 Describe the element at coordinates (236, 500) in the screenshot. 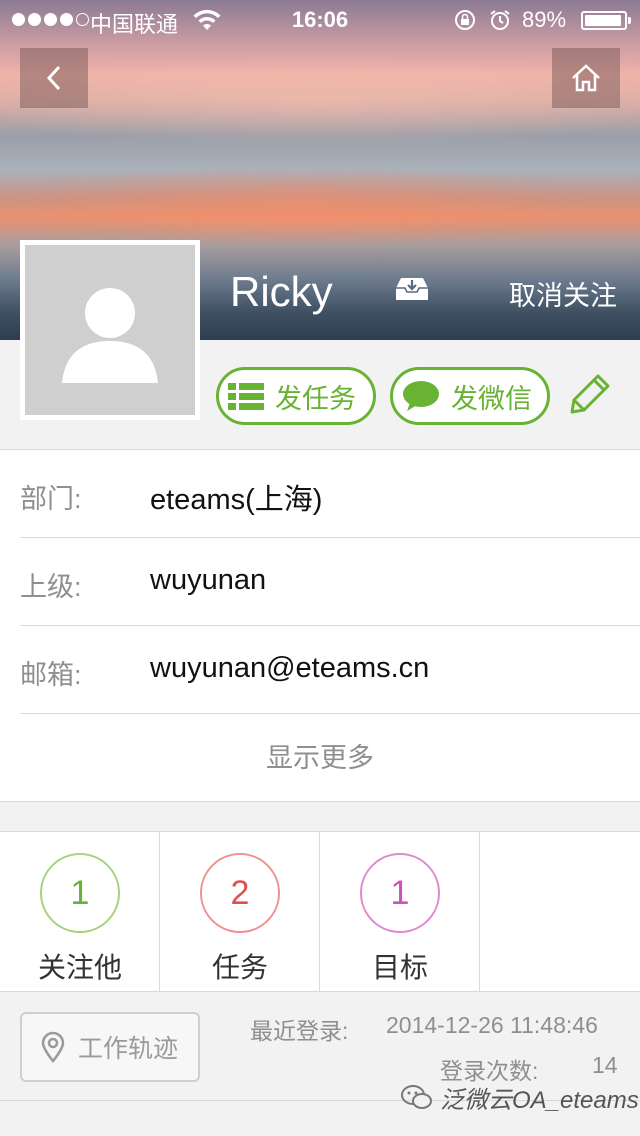

I see `department-value: eteams(上海)` at that location.